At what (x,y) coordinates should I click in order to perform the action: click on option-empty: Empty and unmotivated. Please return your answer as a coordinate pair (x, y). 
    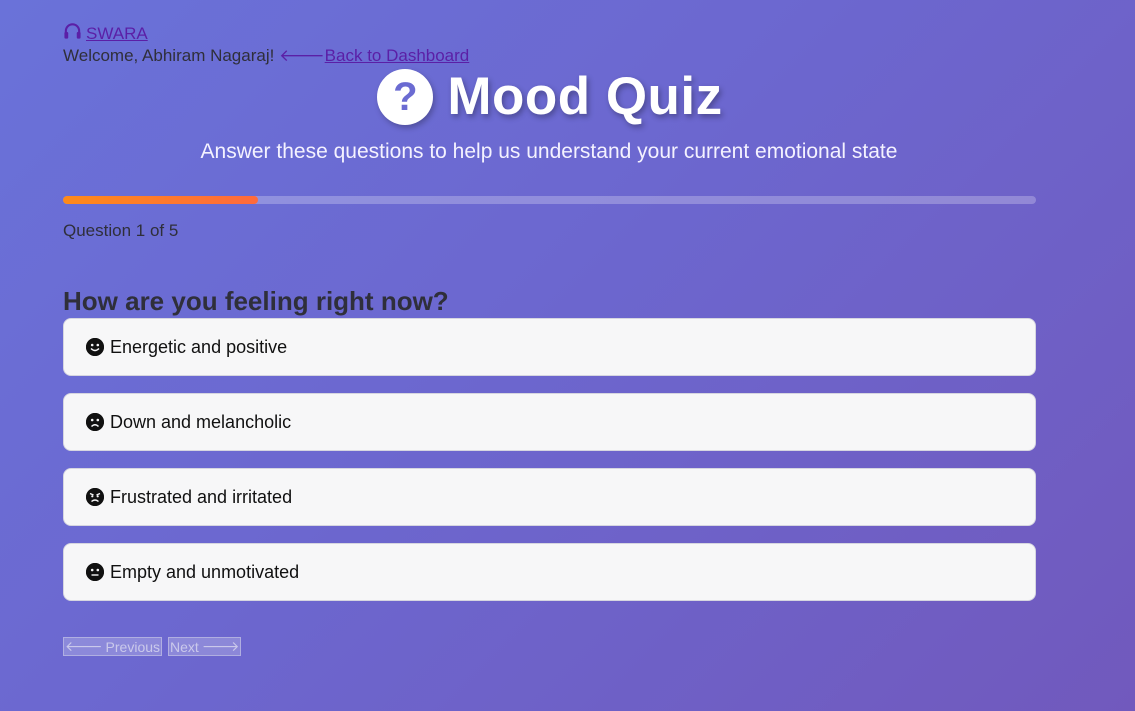
    Looking at the image, I should click on (549, 572).